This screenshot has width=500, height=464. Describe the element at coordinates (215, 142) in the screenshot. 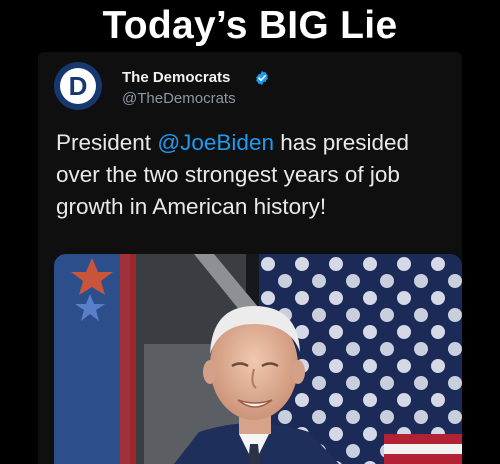

I see `mention-link: @JoeBiden` at that location.